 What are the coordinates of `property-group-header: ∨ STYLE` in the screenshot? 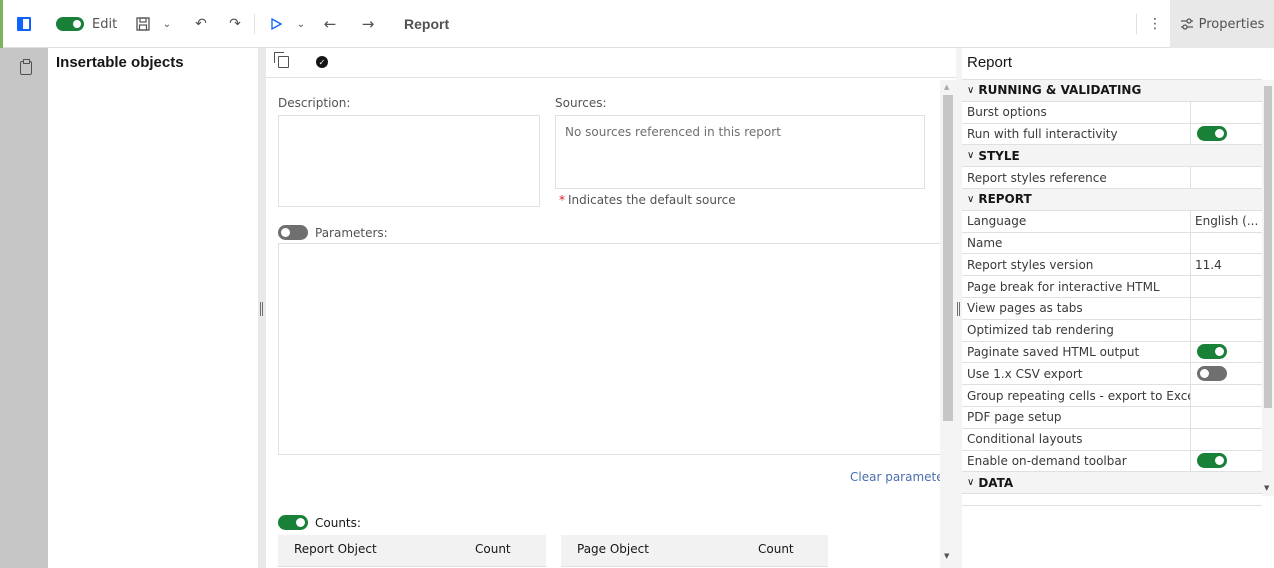 It's located at (1112, 156).